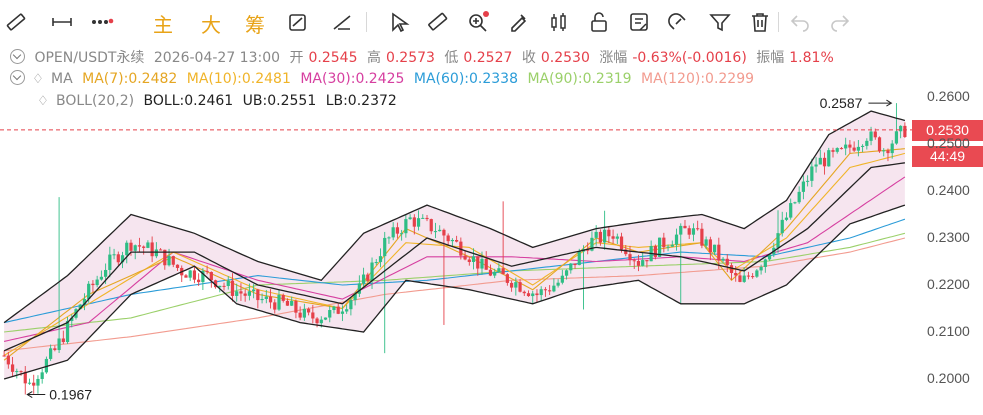  I want to click on zoom-icon, so click(478, 22).